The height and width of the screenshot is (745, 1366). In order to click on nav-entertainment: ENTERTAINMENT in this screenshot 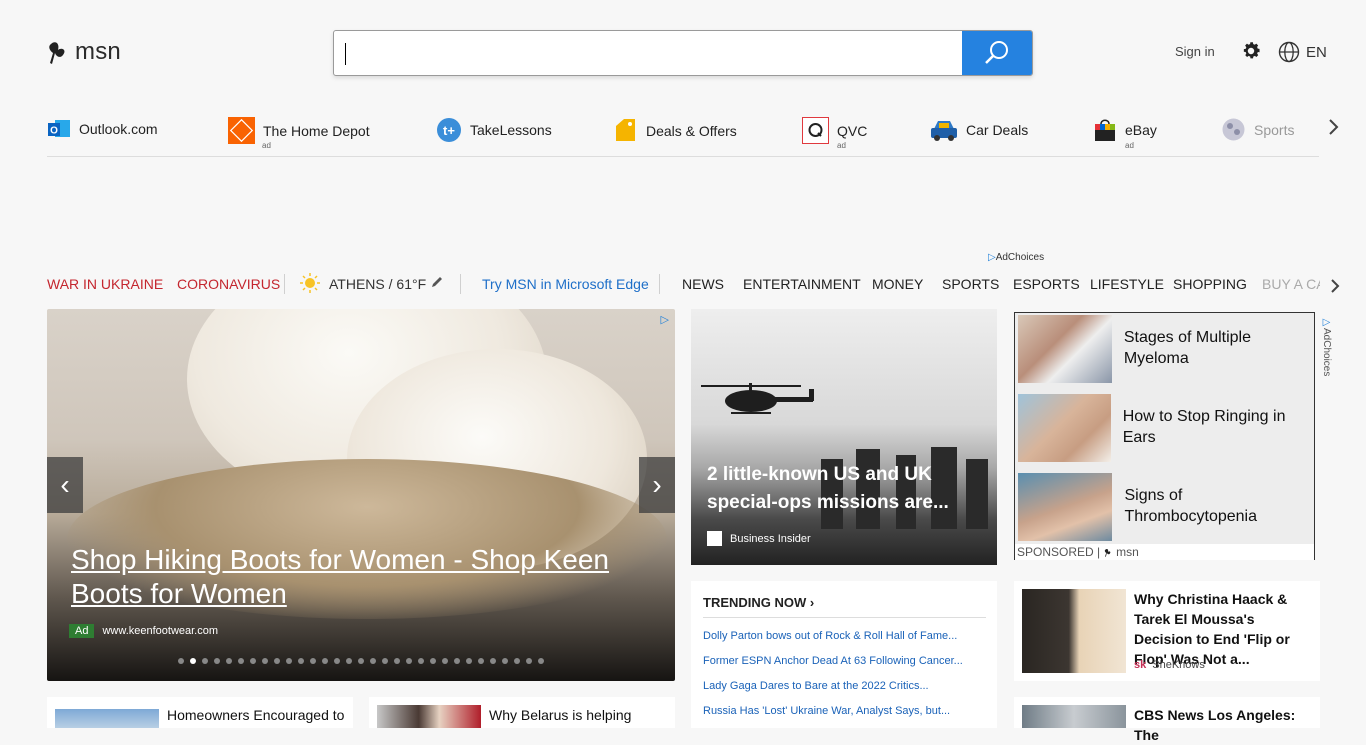, I will do `click(802, 284)`.